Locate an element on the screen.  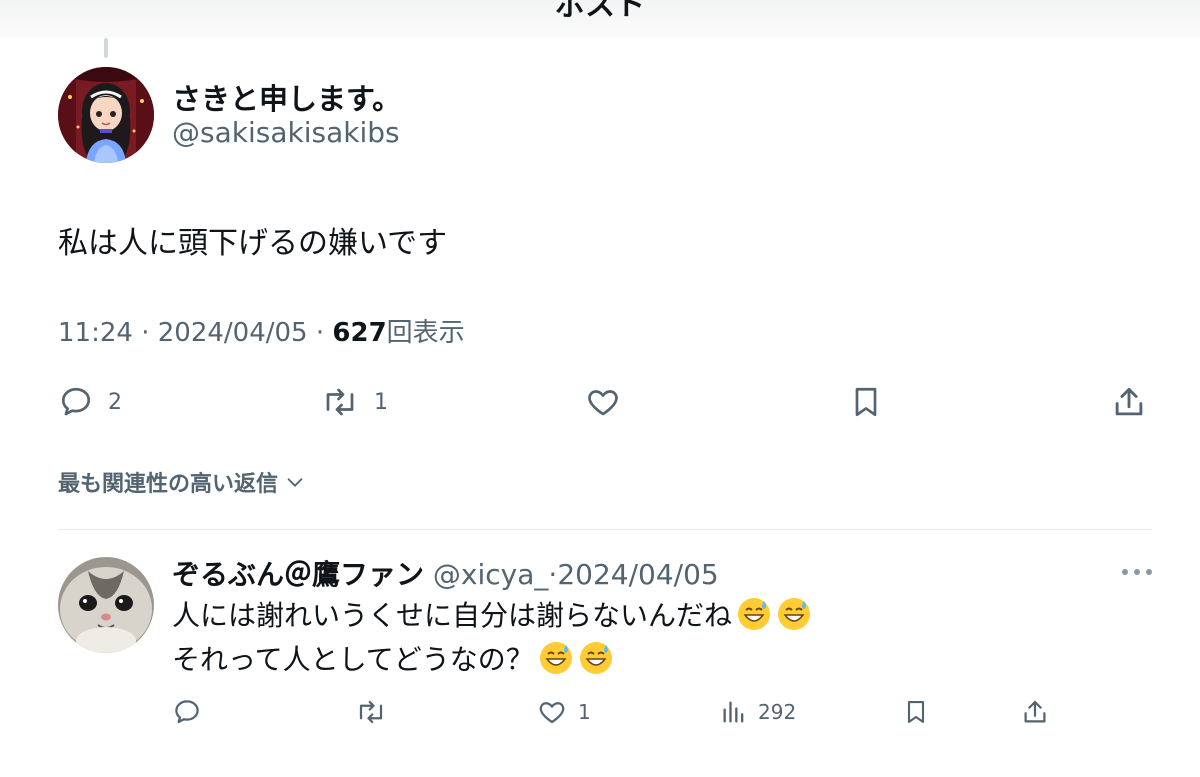
reply-views-button: 292 is located at coordinates (758, 712).